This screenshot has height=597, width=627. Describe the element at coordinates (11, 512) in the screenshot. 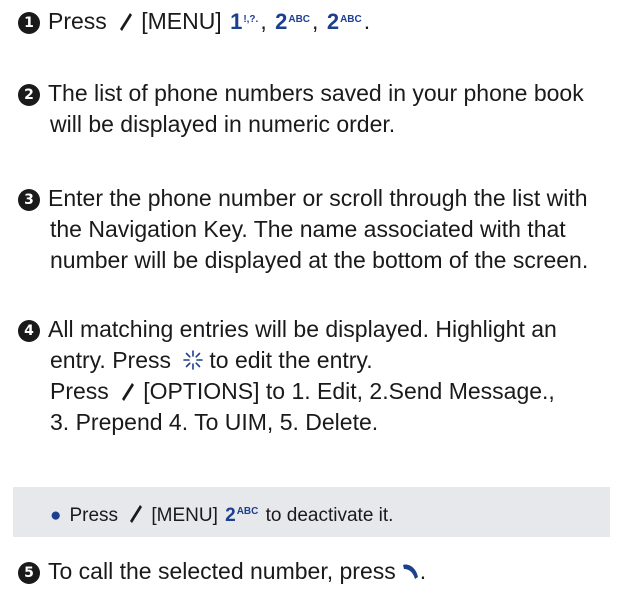

I see `note-divider` at that location.